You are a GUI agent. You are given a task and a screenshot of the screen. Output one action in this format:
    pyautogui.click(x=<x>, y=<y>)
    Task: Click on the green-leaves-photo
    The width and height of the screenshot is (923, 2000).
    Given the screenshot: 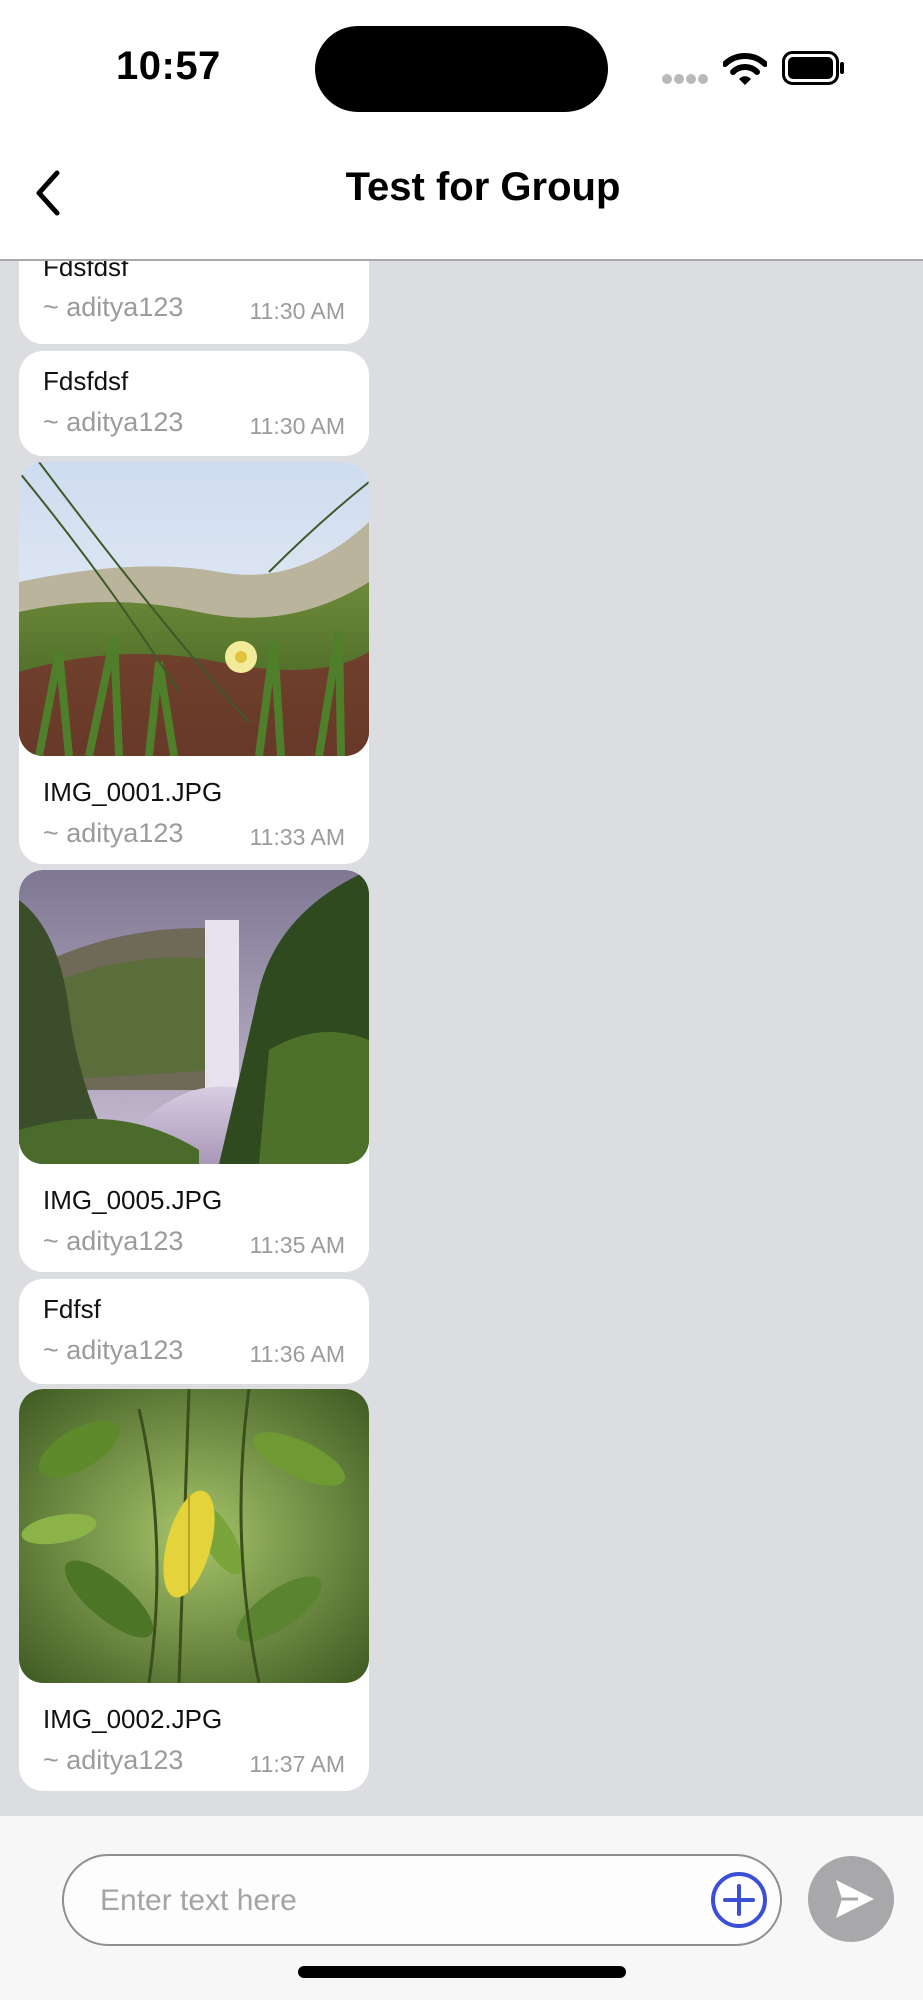 What is the action you would take?
    pyautogui.click(x=194, y=1536)
    